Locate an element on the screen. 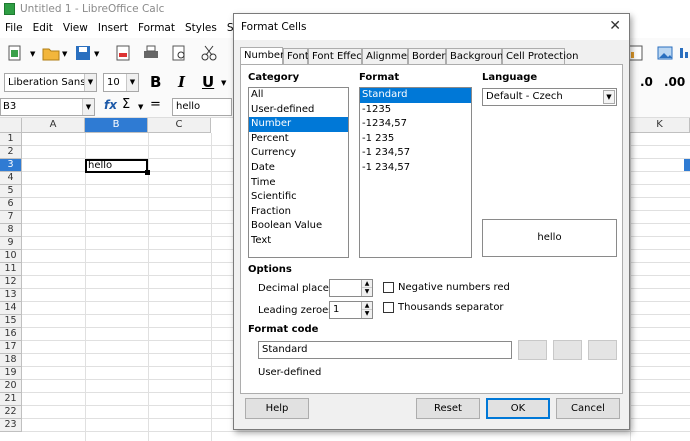 This screenshot has width=690, height=441. list-item: Date is located at coordinates (298, 168).